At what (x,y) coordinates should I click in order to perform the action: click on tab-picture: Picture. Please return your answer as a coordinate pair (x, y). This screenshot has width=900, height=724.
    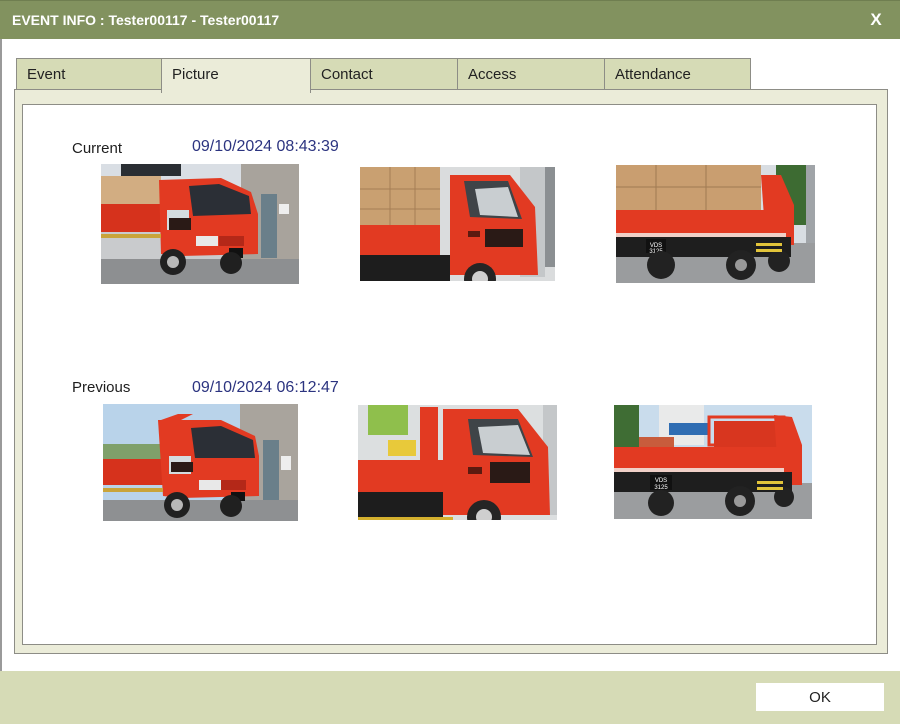
    Looking at the image, I should click on (236, 75).